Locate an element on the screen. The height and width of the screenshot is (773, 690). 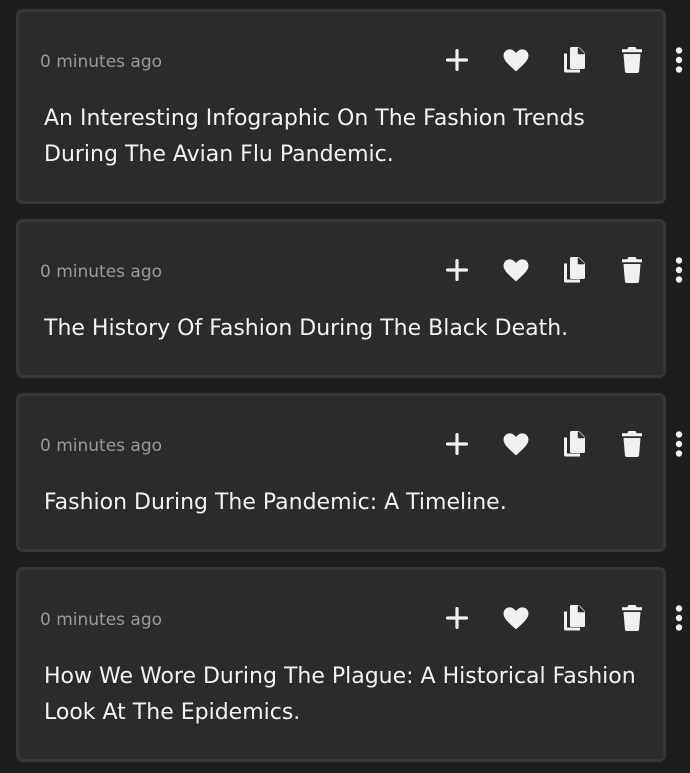
idea-title: Fashion During The Pandemic: A Timeline. is located at coordinates (275, 502).